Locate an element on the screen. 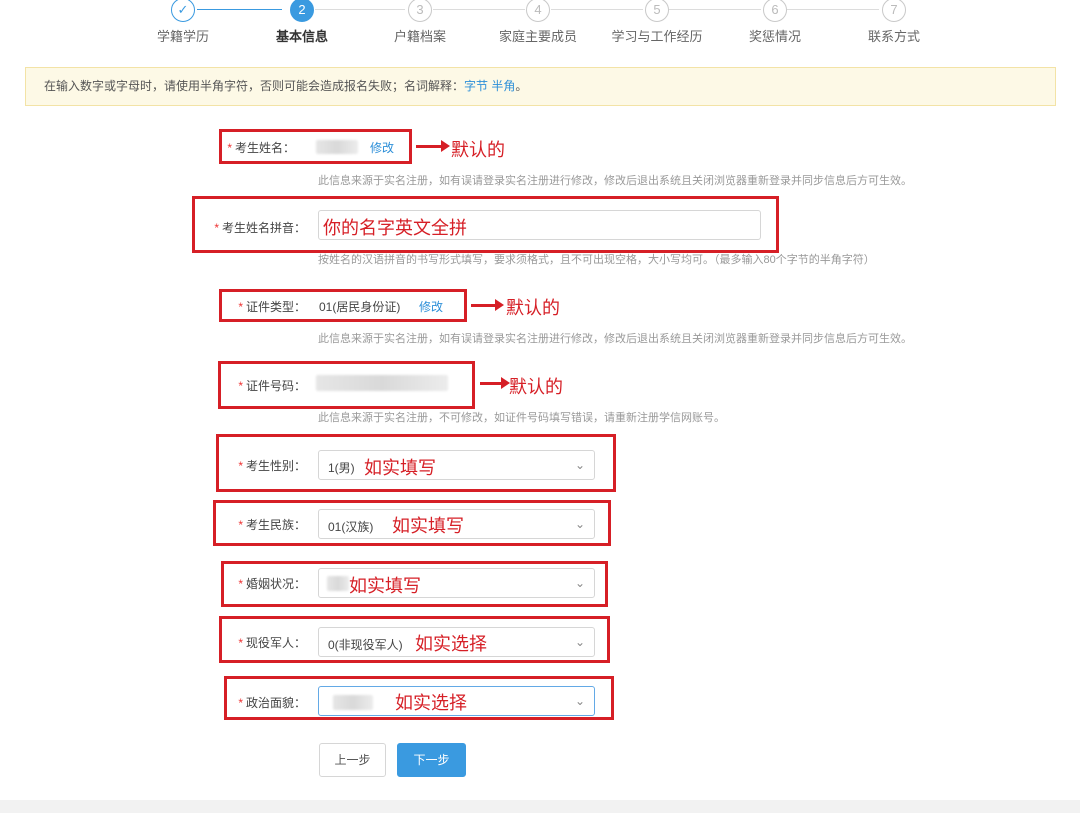 The height and width of the screenshot is (813, 1080). annotation-default-id-number: 默认的 is located at coordinates (536, 387).